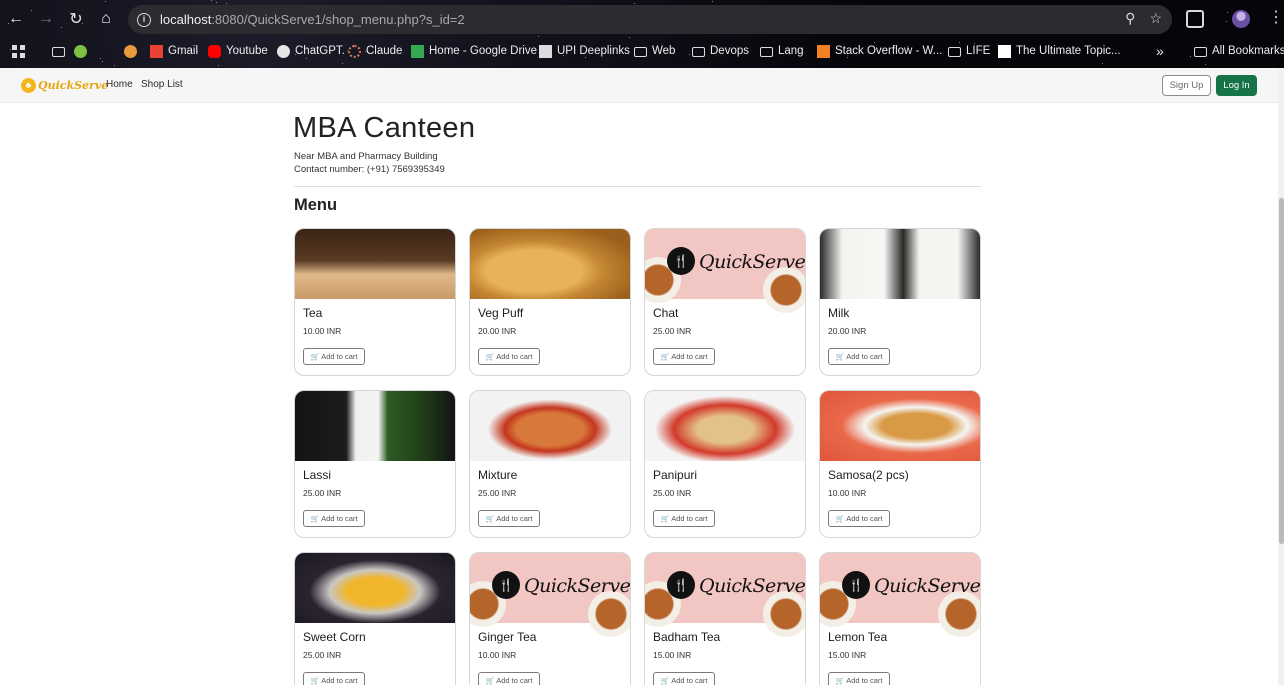 The image size is (1284, 685). What do you see at coordinates (791, 51) in the screenshot?
I see `bookmark-label: Lang` at bounding box center [791, 51].